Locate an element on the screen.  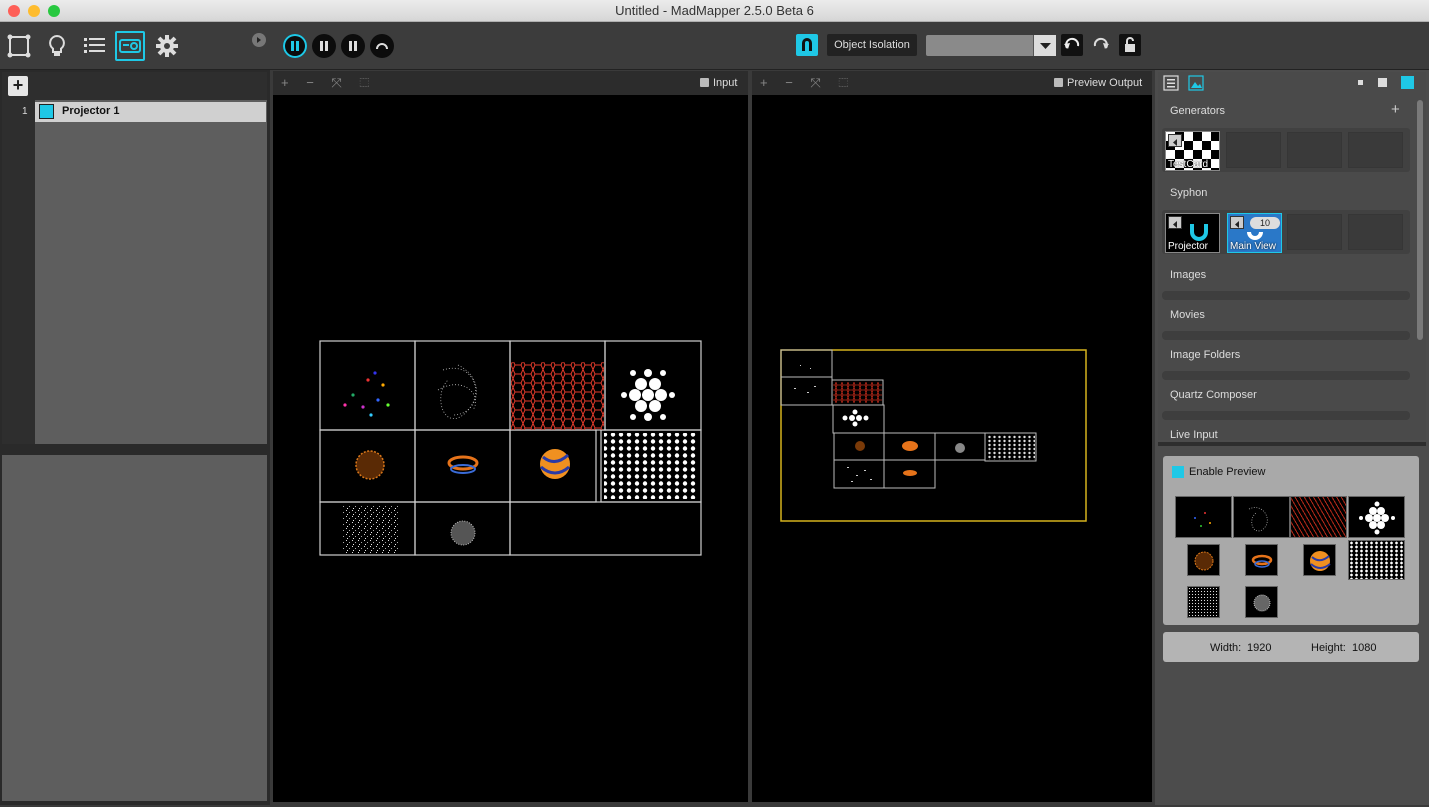
height-value: 1080 is located at coordinates (1364, 648).